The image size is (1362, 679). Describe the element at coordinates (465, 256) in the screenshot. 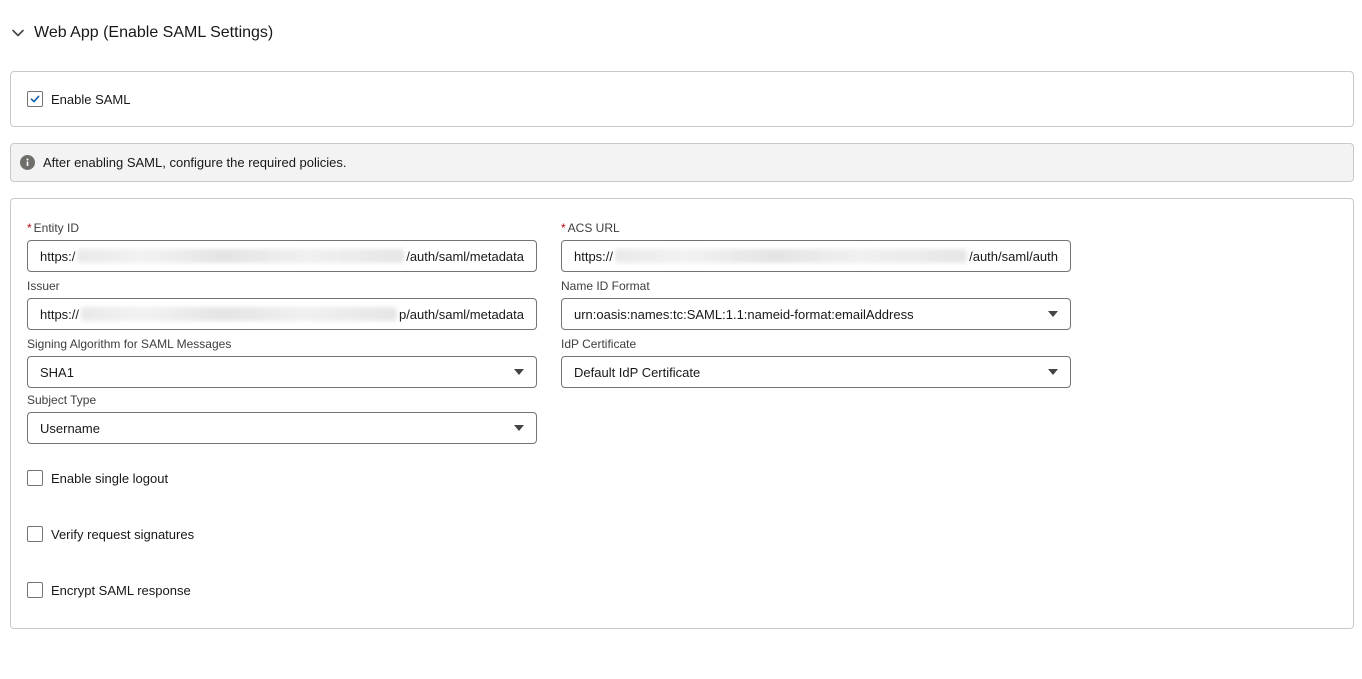

I see `entity-id-suffix: /auth/saml/metadata` at that location.